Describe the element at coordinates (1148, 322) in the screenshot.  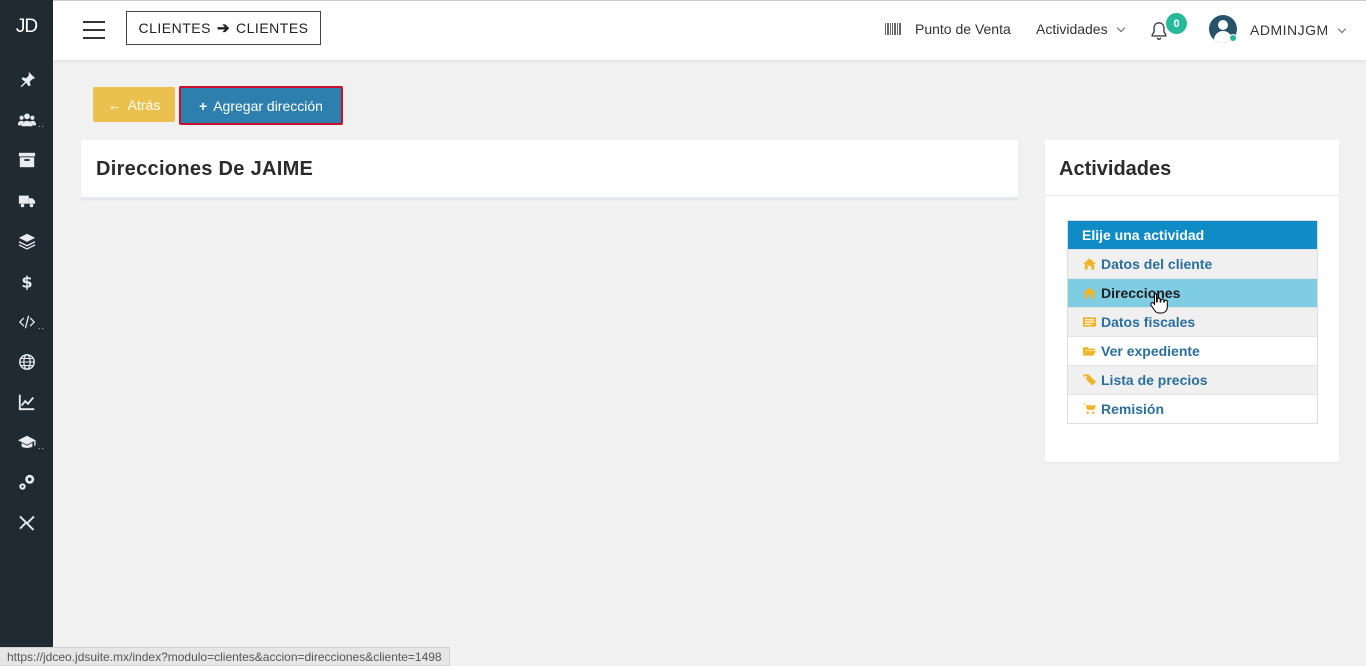
I see `activity-item-label: Datos fiscales` at that location.